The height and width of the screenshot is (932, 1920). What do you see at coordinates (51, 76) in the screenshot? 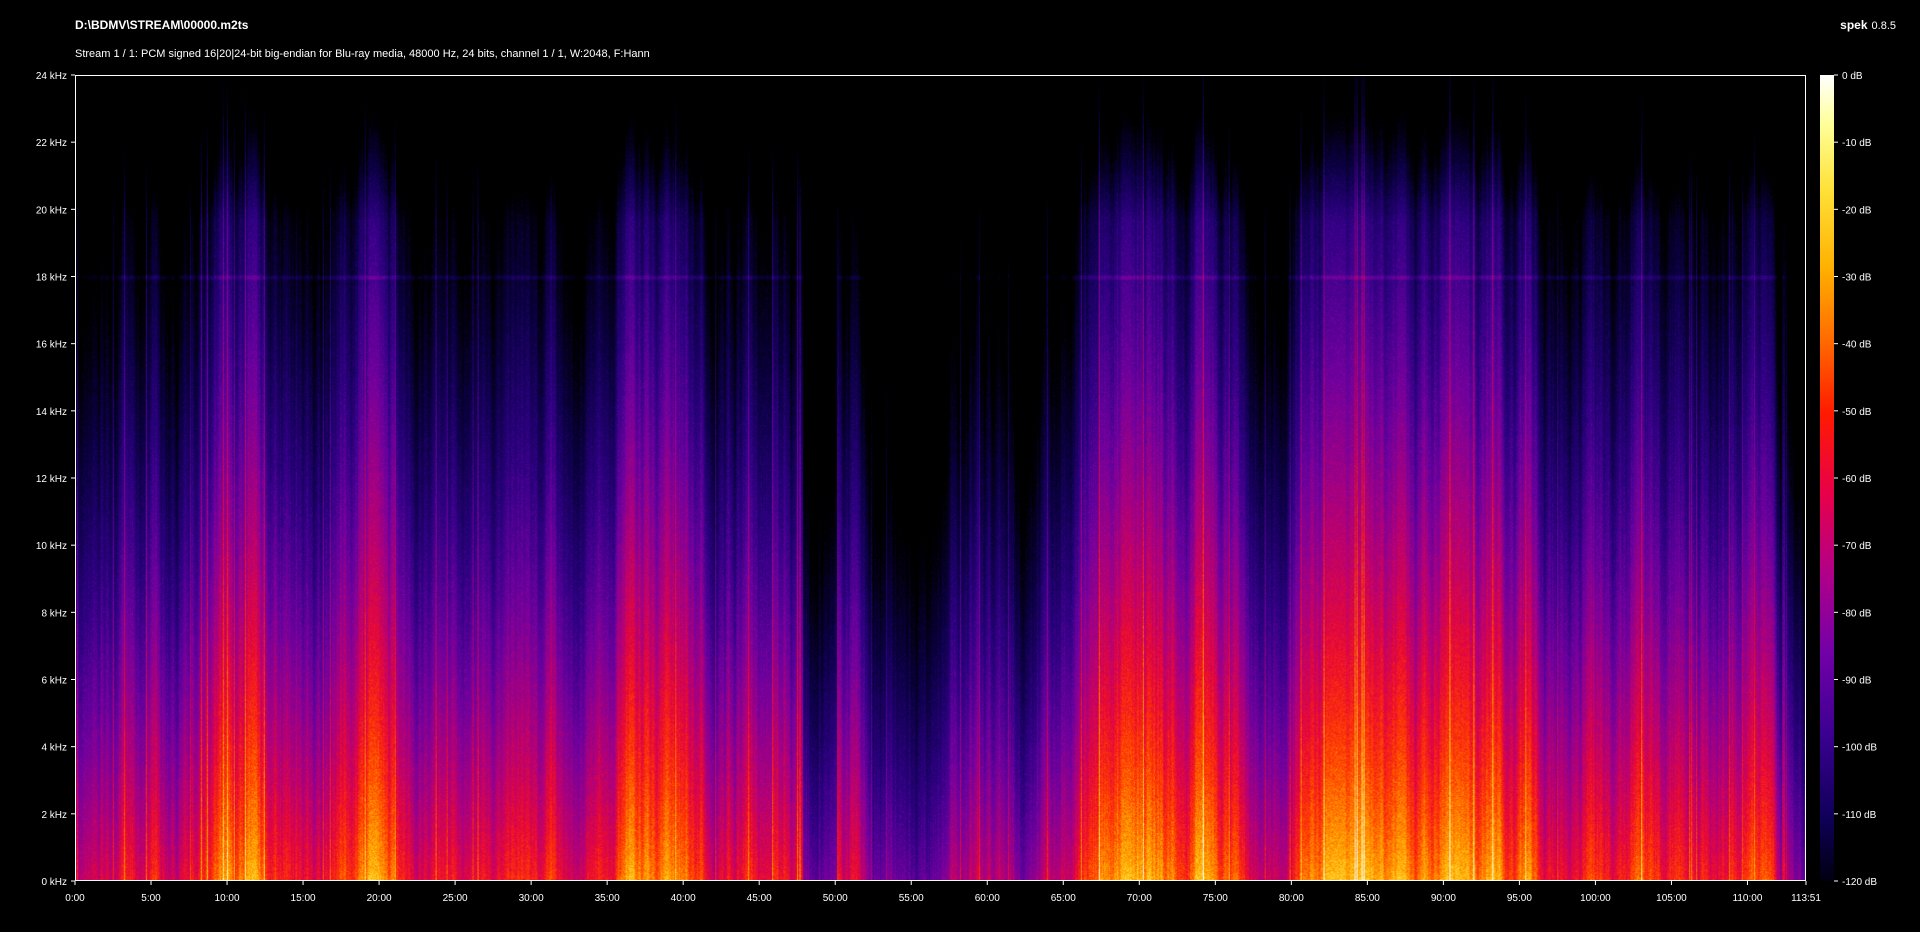
I see `freq-tick-label: 24 kHz` at bounding box center [51, 76].